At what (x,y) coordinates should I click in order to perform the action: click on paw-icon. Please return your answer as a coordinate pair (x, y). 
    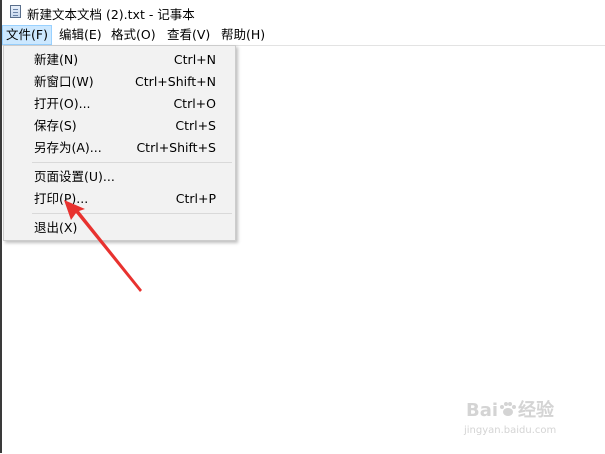
    Looking at the image, I should click on (508, 409).